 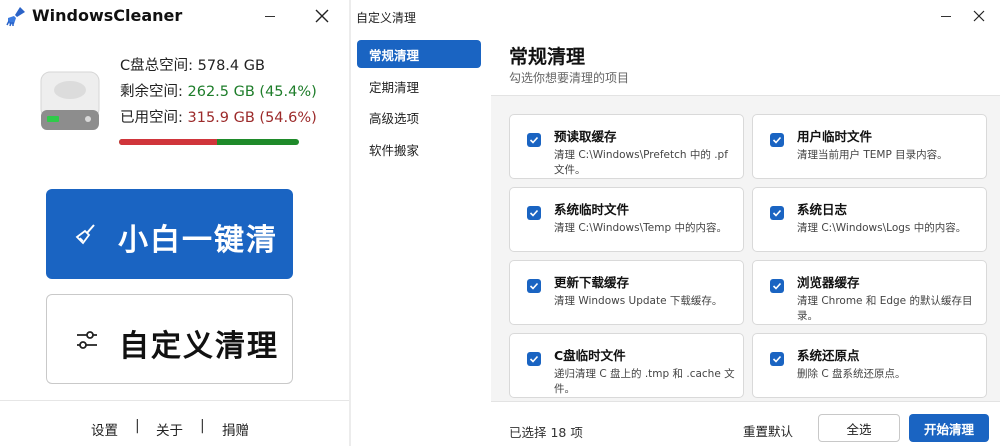 What do you see at coordinates (851, 374) in the screenshot?
I see `option-description: 删除 C 盘系统还原点。` at bounding box center [851, 374].